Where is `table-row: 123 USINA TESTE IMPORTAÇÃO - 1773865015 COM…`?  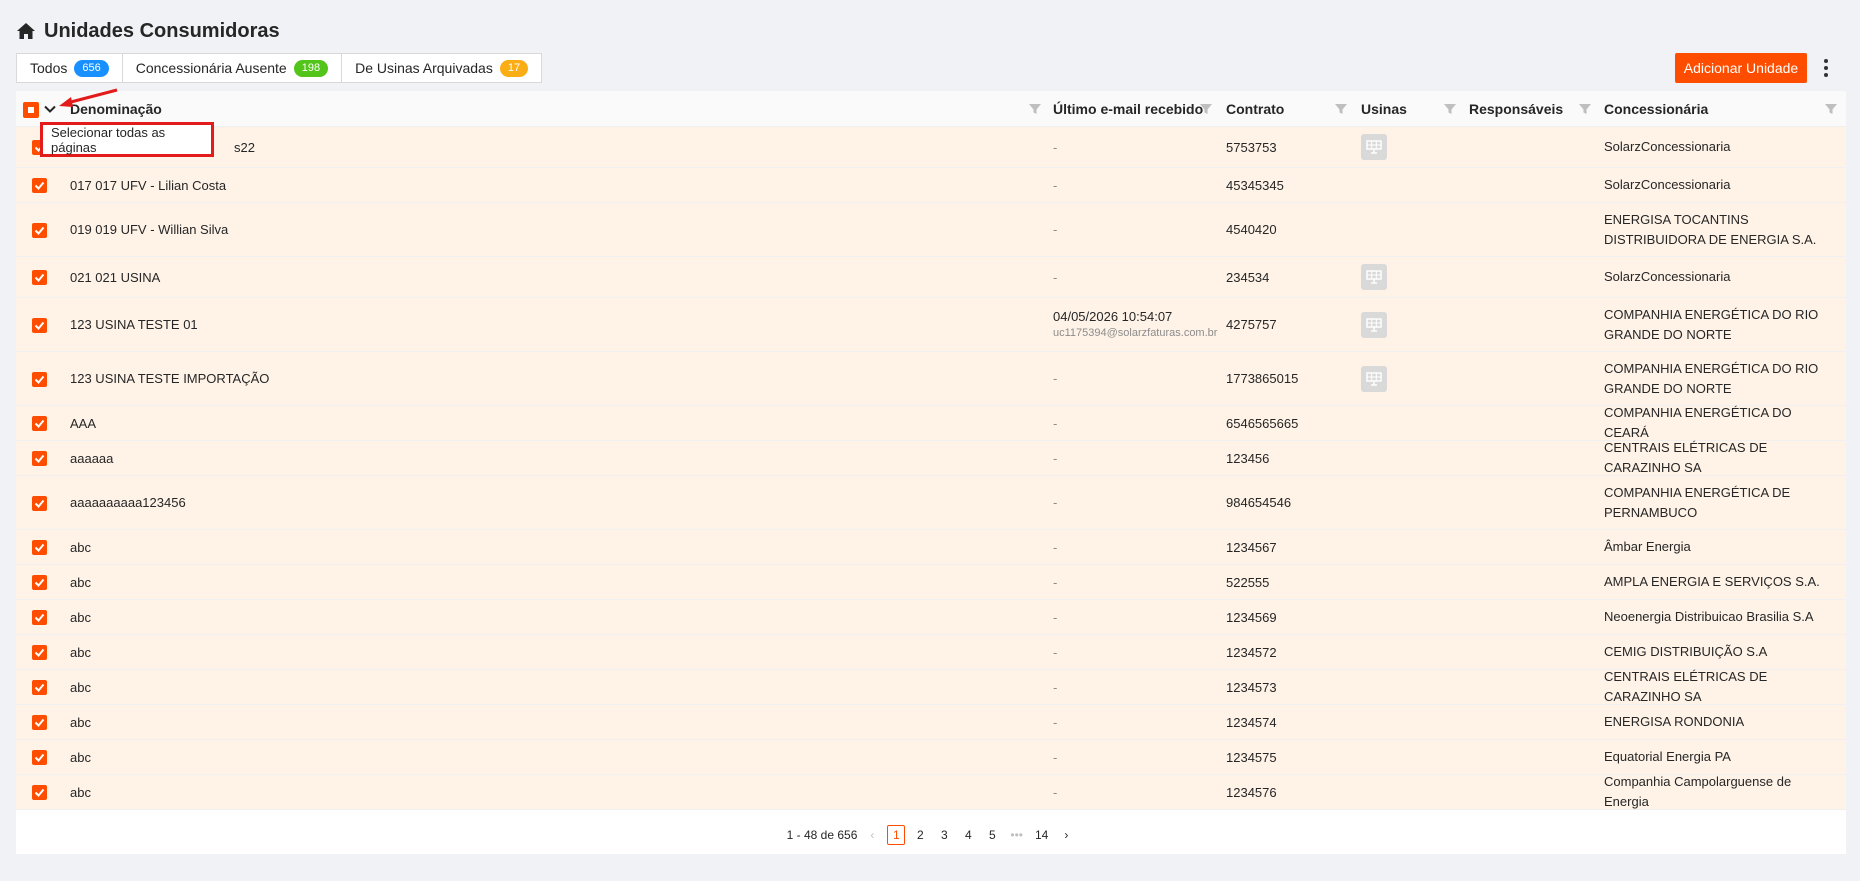
table-row: 123 USINA TESTE IMPORTAÇÃO - 1773865015 COM… is located at coordinates (931, 379).